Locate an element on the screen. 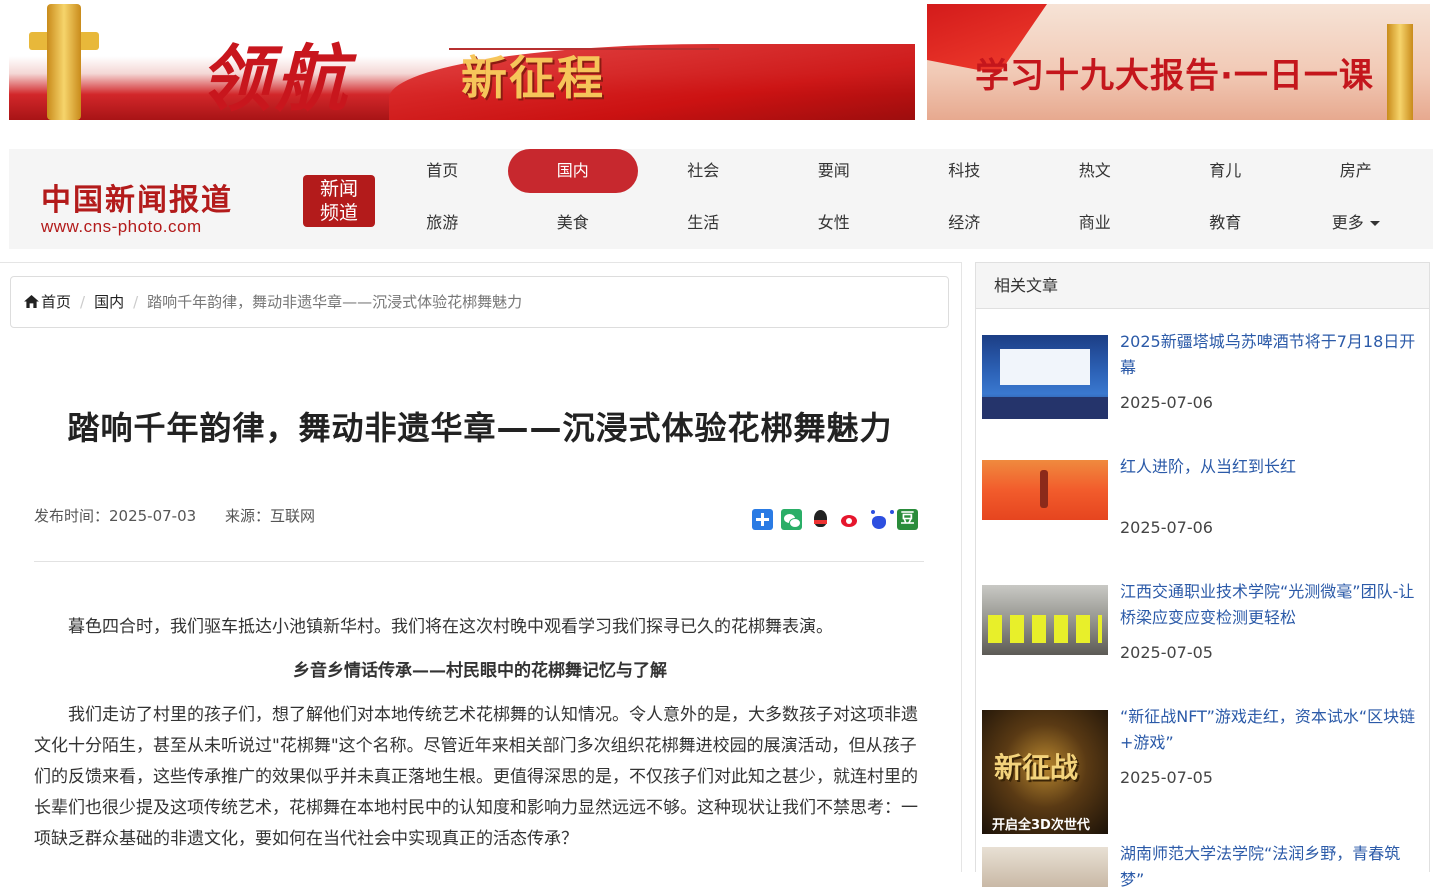 Image resolution: width=1436 pixels, height=893 pixels. nav-item-economy: 经济 is located at coordinates (964, 223).